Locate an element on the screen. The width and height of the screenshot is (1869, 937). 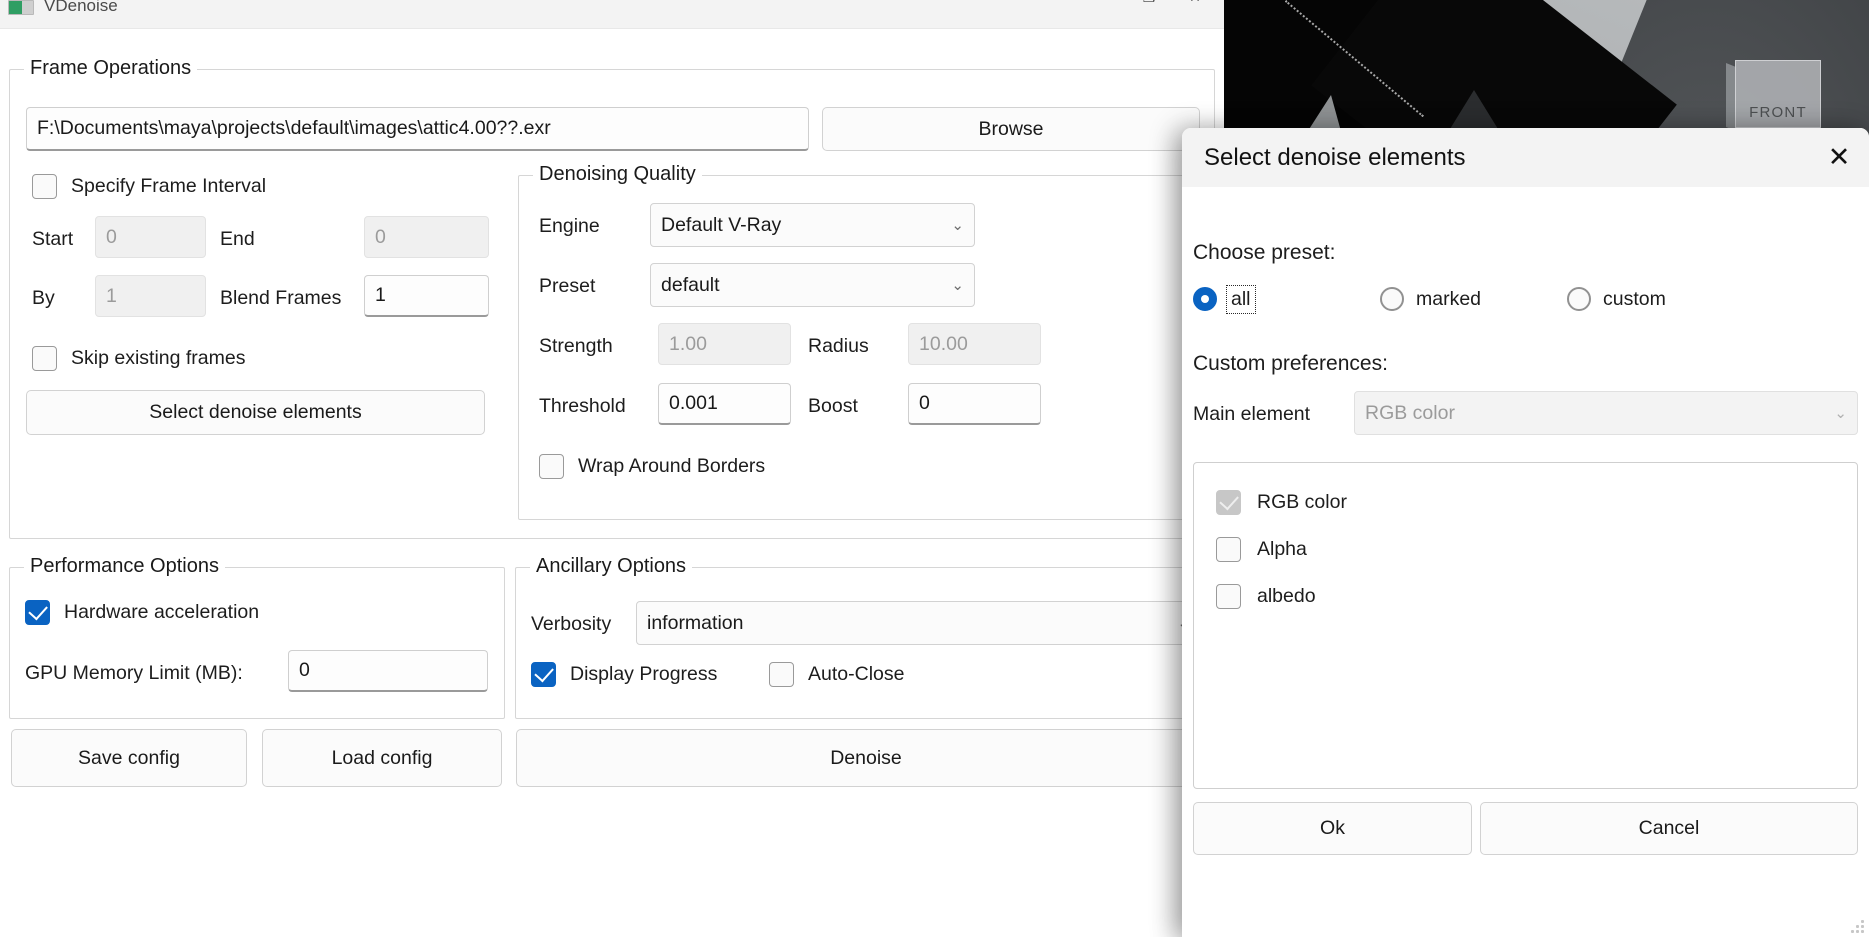
main-element-combobox: RGB color ⌄ is located at coordinates (1606, 413).